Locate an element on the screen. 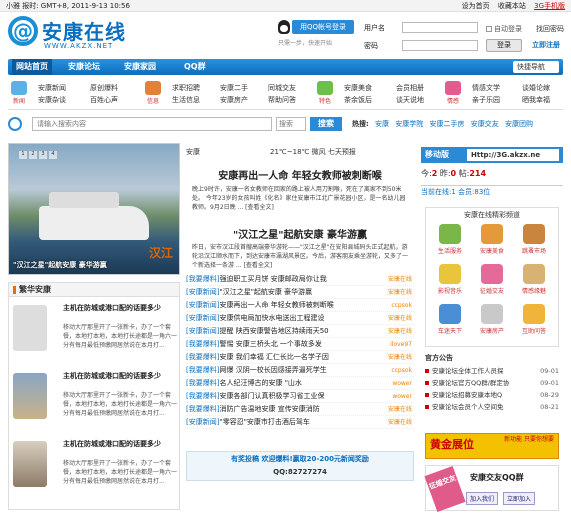 The height and width of the screenshot is (513, 571). search-input is located at coordinates (152, 124).